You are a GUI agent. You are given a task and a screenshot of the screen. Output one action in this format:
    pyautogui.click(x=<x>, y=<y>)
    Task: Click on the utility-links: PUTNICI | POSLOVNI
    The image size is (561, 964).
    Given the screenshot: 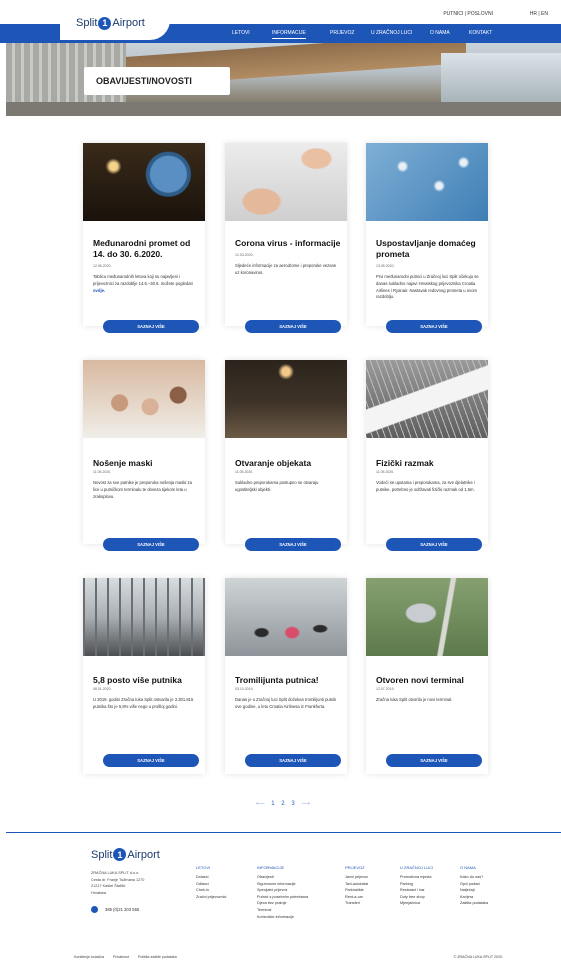 What is the action you would take?
    pyautogui.click(x=468, y=14)
    